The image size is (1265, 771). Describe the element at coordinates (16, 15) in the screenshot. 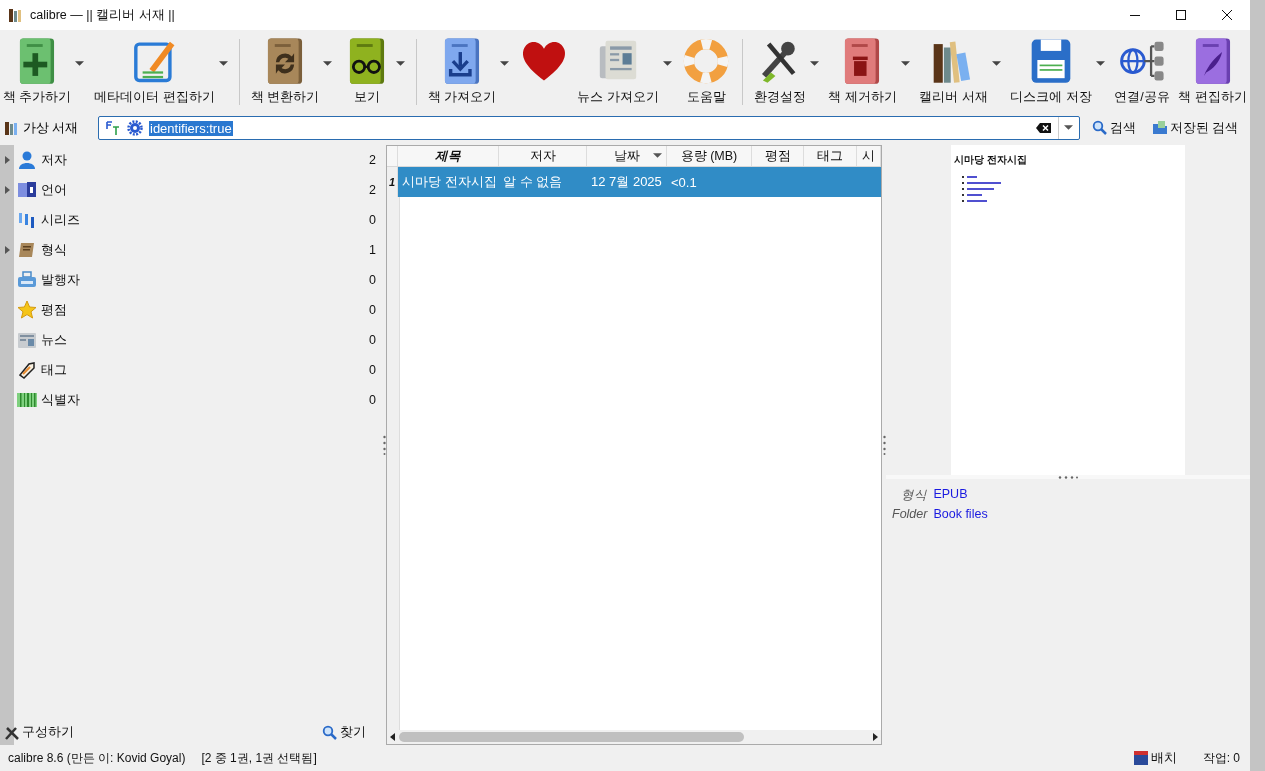

I see `app-icon` at that location.